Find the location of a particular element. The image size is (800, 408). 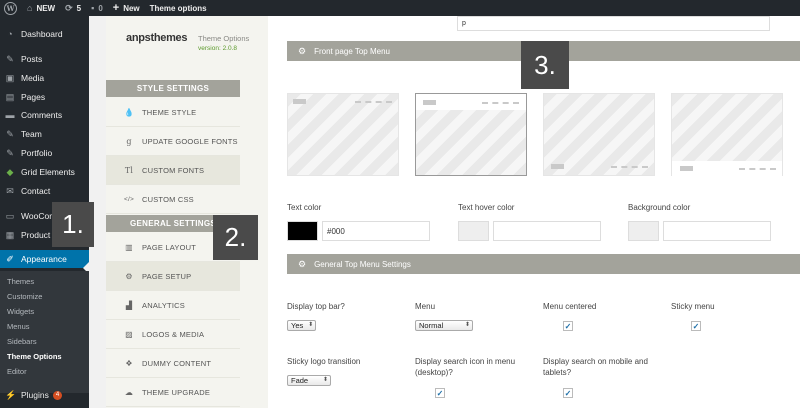

wordpress-logo-button: W is located at coordinates (11, 8).